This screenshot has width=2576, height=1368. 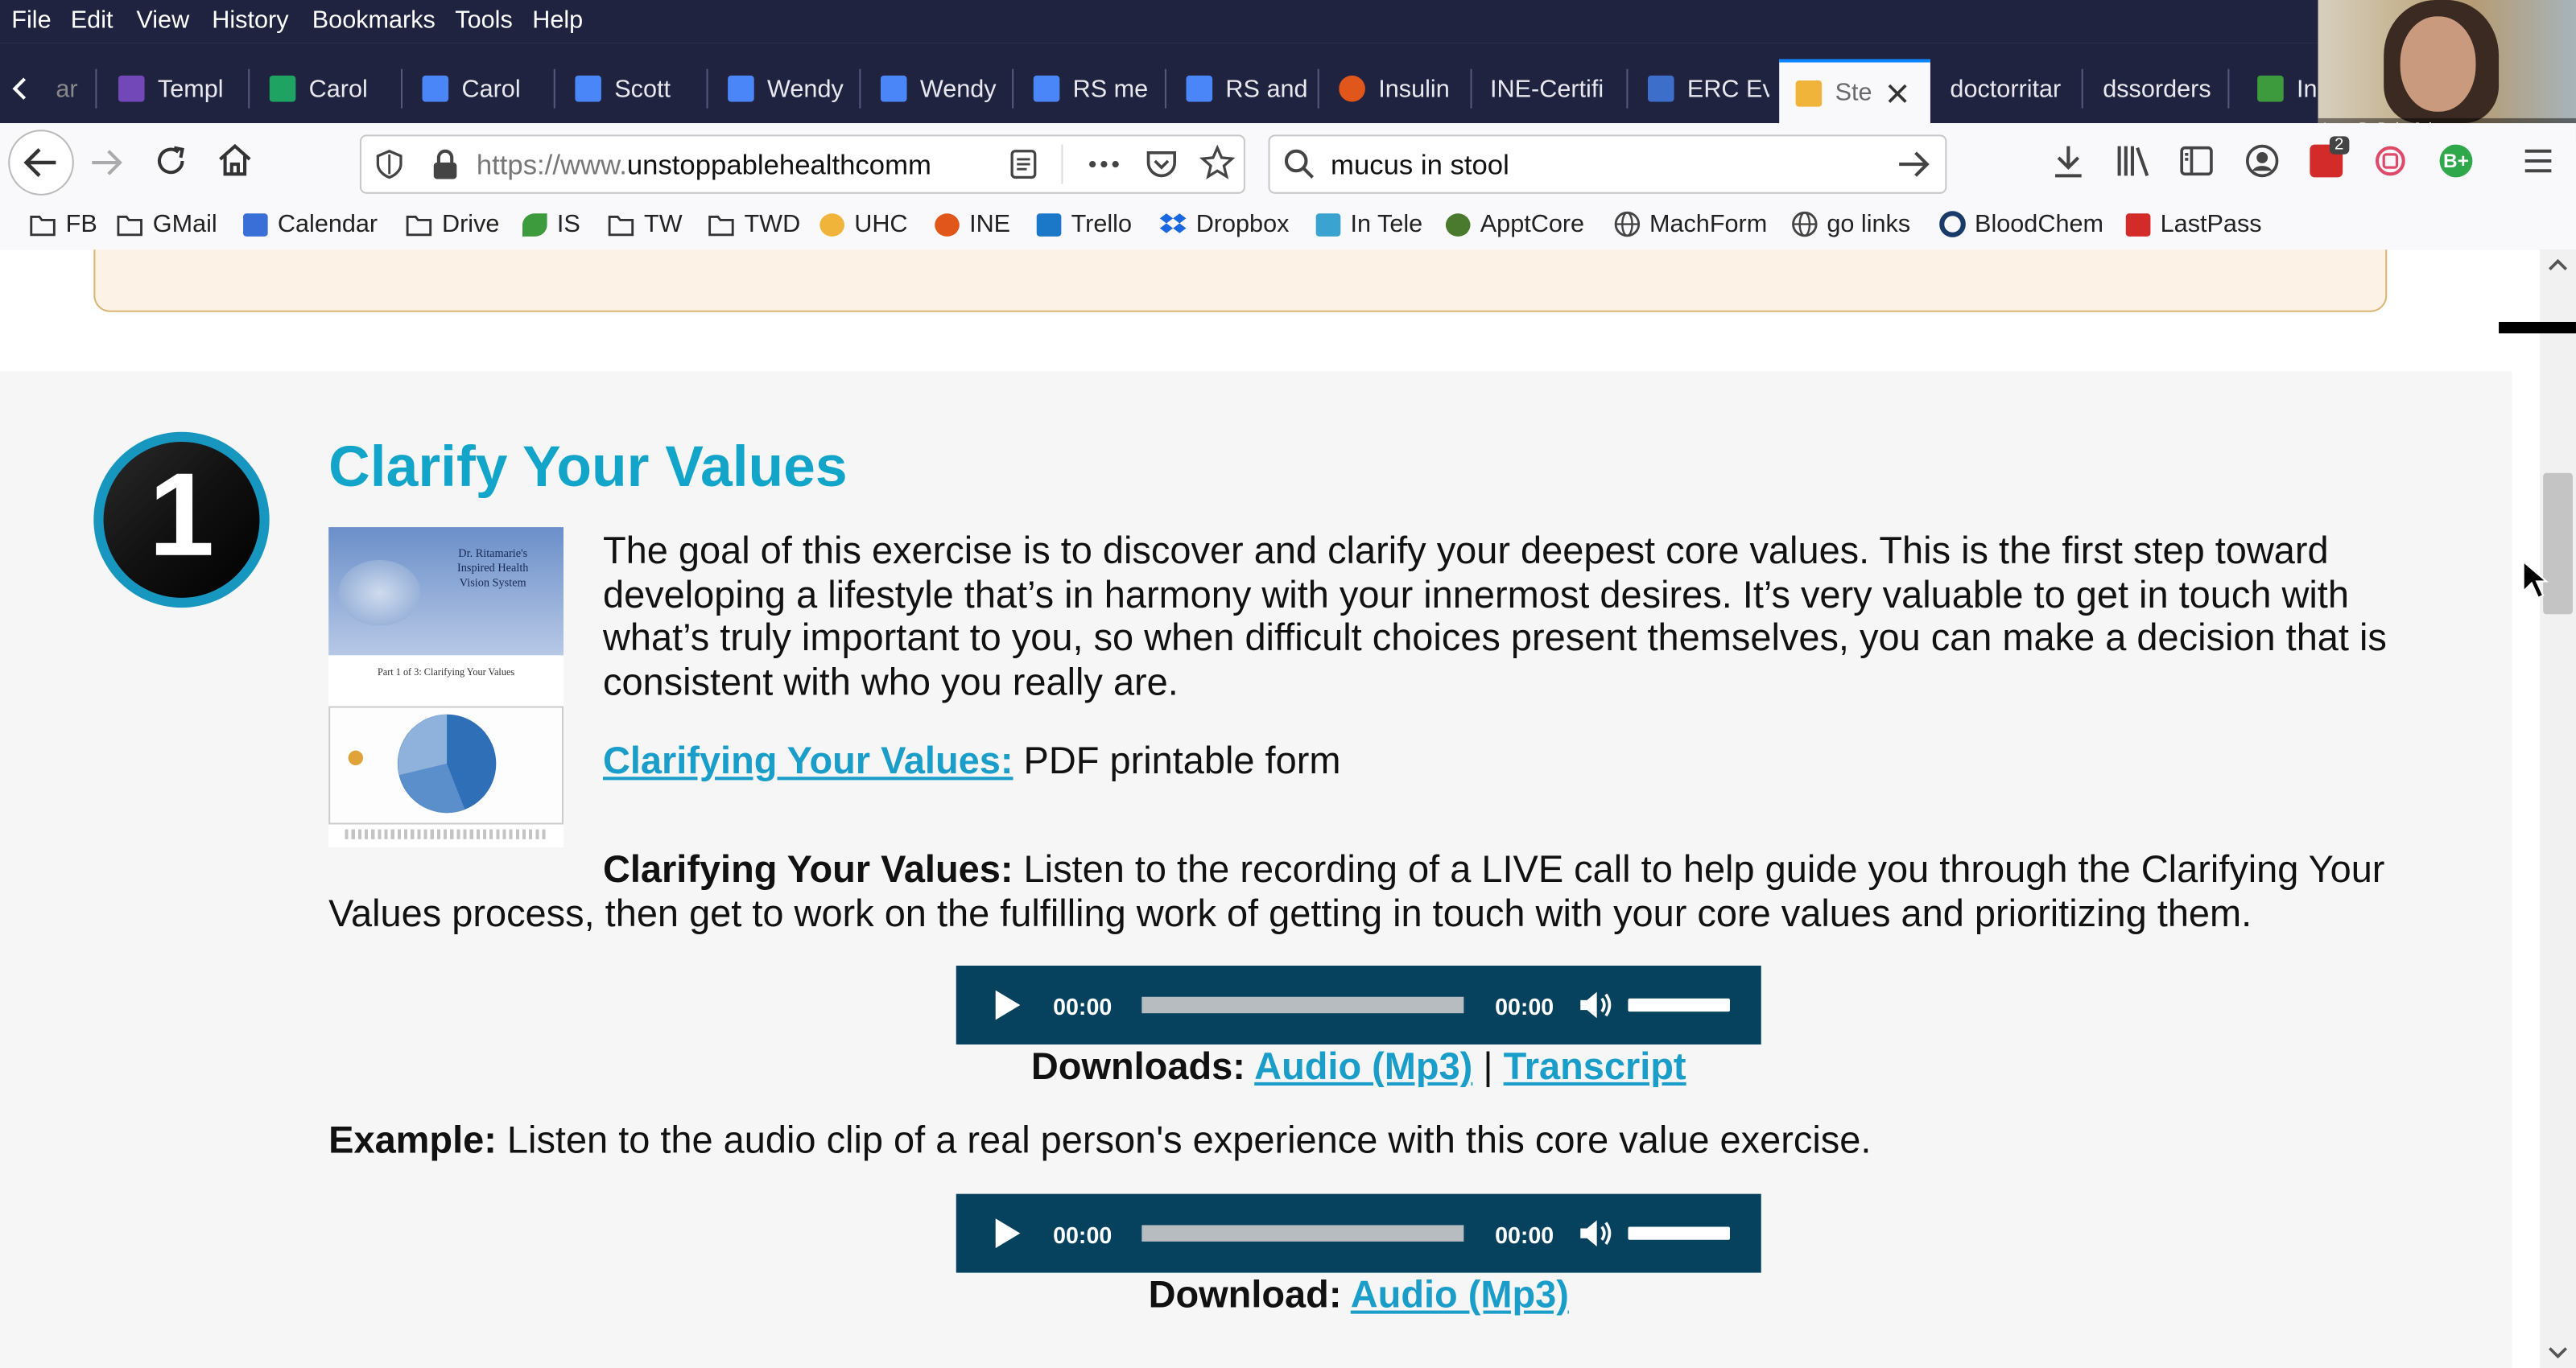 I want to click on bplus-extension-icon: B+, so click(x=2456, y=161).